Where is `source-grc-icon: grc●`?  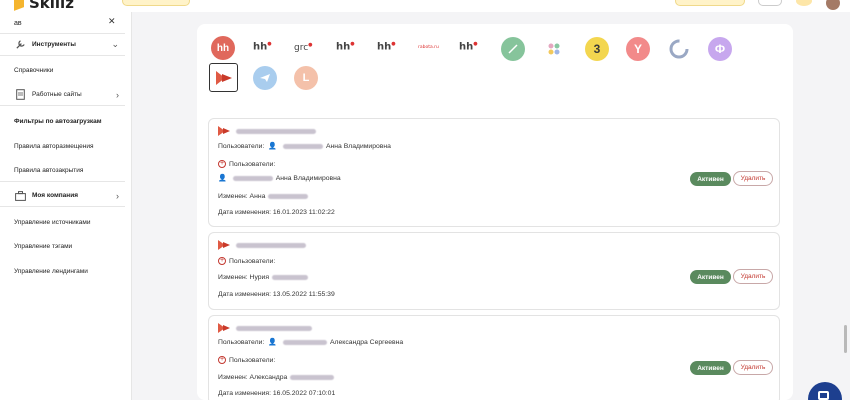 source-grc-icon: grc● is located at coordinates (303, 47).